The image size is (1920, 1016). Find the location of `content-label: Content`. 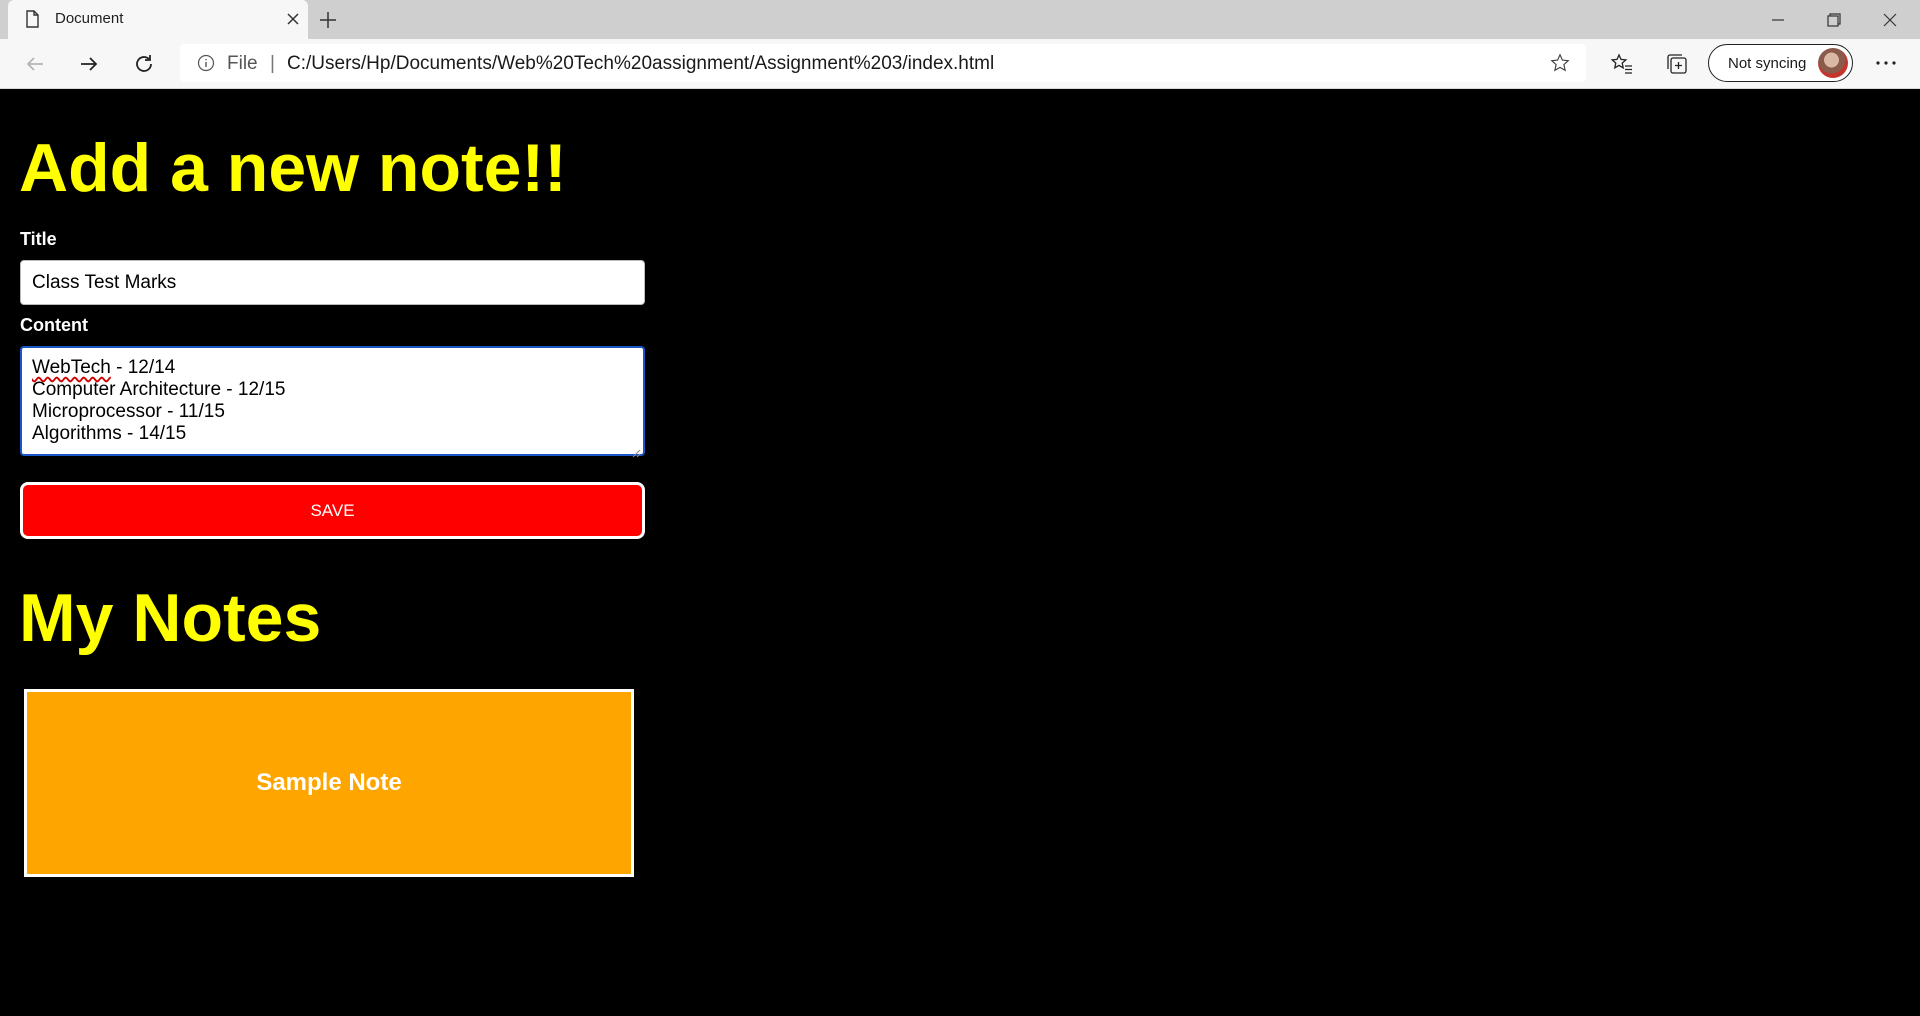

content-label: Content is located at coordinates (54, 325).